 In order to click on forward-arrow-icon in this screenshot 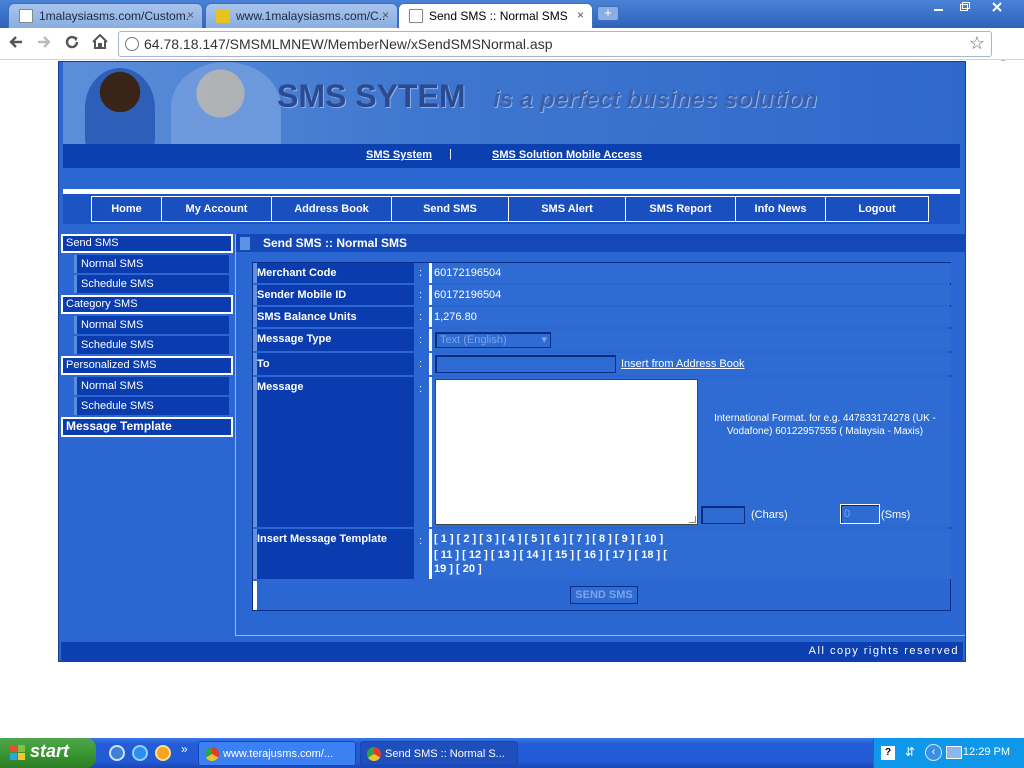, I will do `click(44, 42)`.